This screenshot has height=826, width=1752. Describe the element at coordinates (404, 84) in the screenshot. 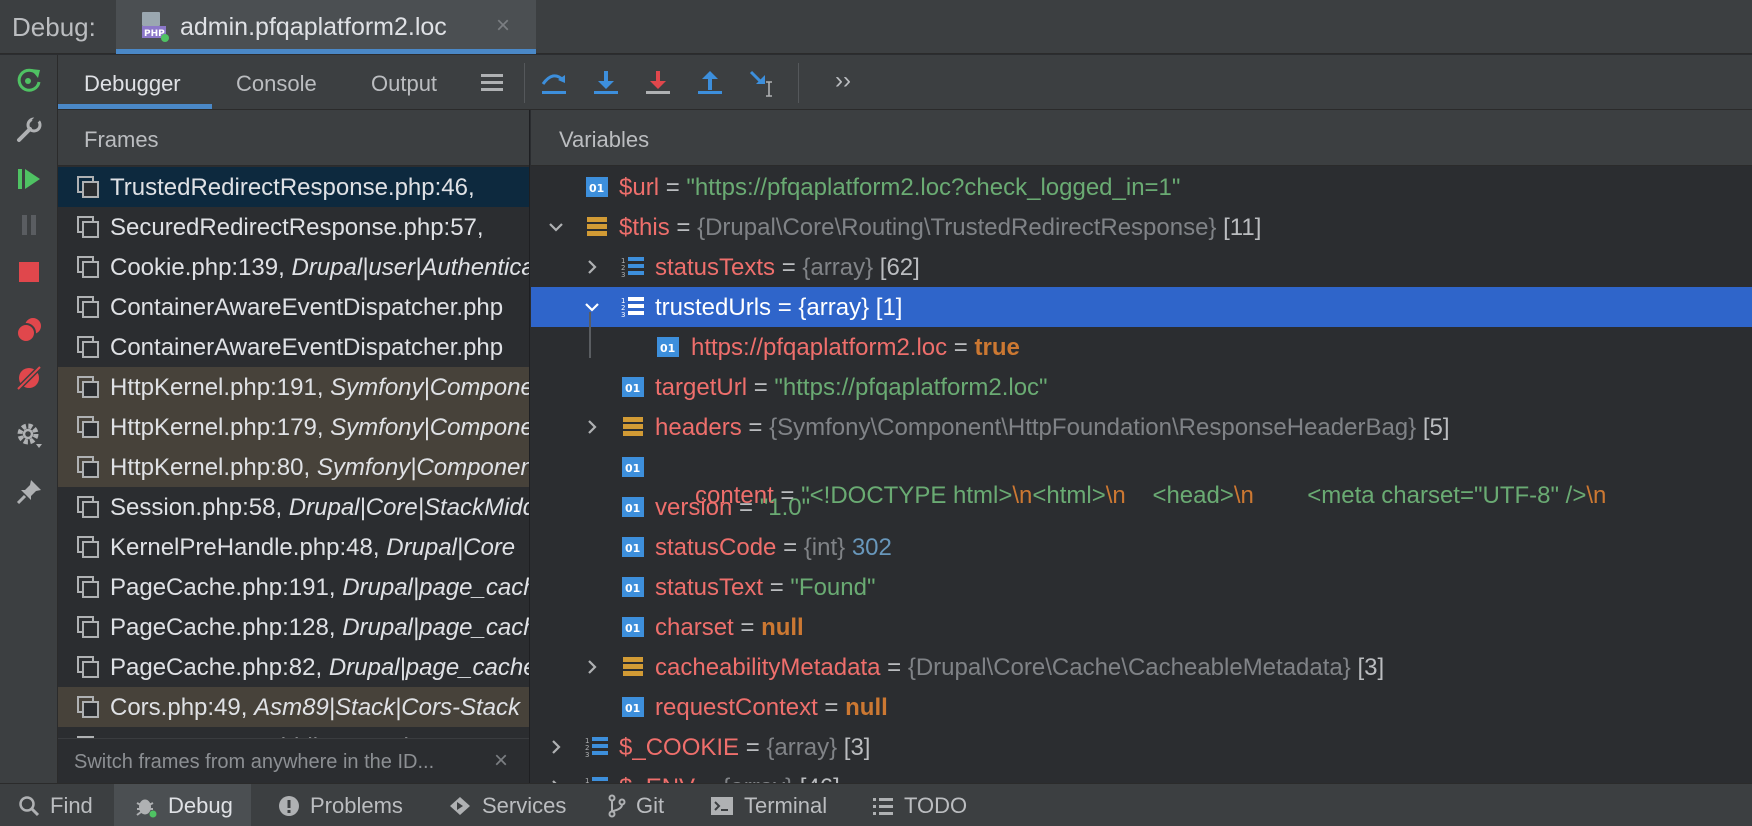

I see `tab-output: Output` at that location.